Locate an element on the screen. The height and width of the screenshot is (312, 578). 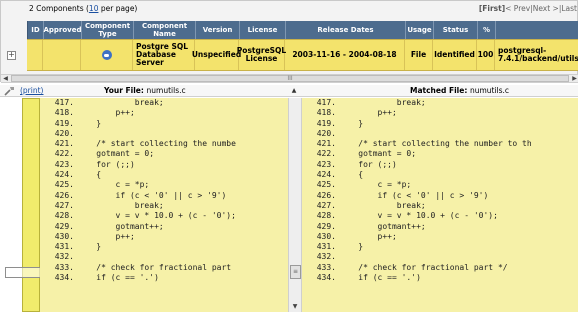
pager-last: |Last is located at coordinates (568, 8).